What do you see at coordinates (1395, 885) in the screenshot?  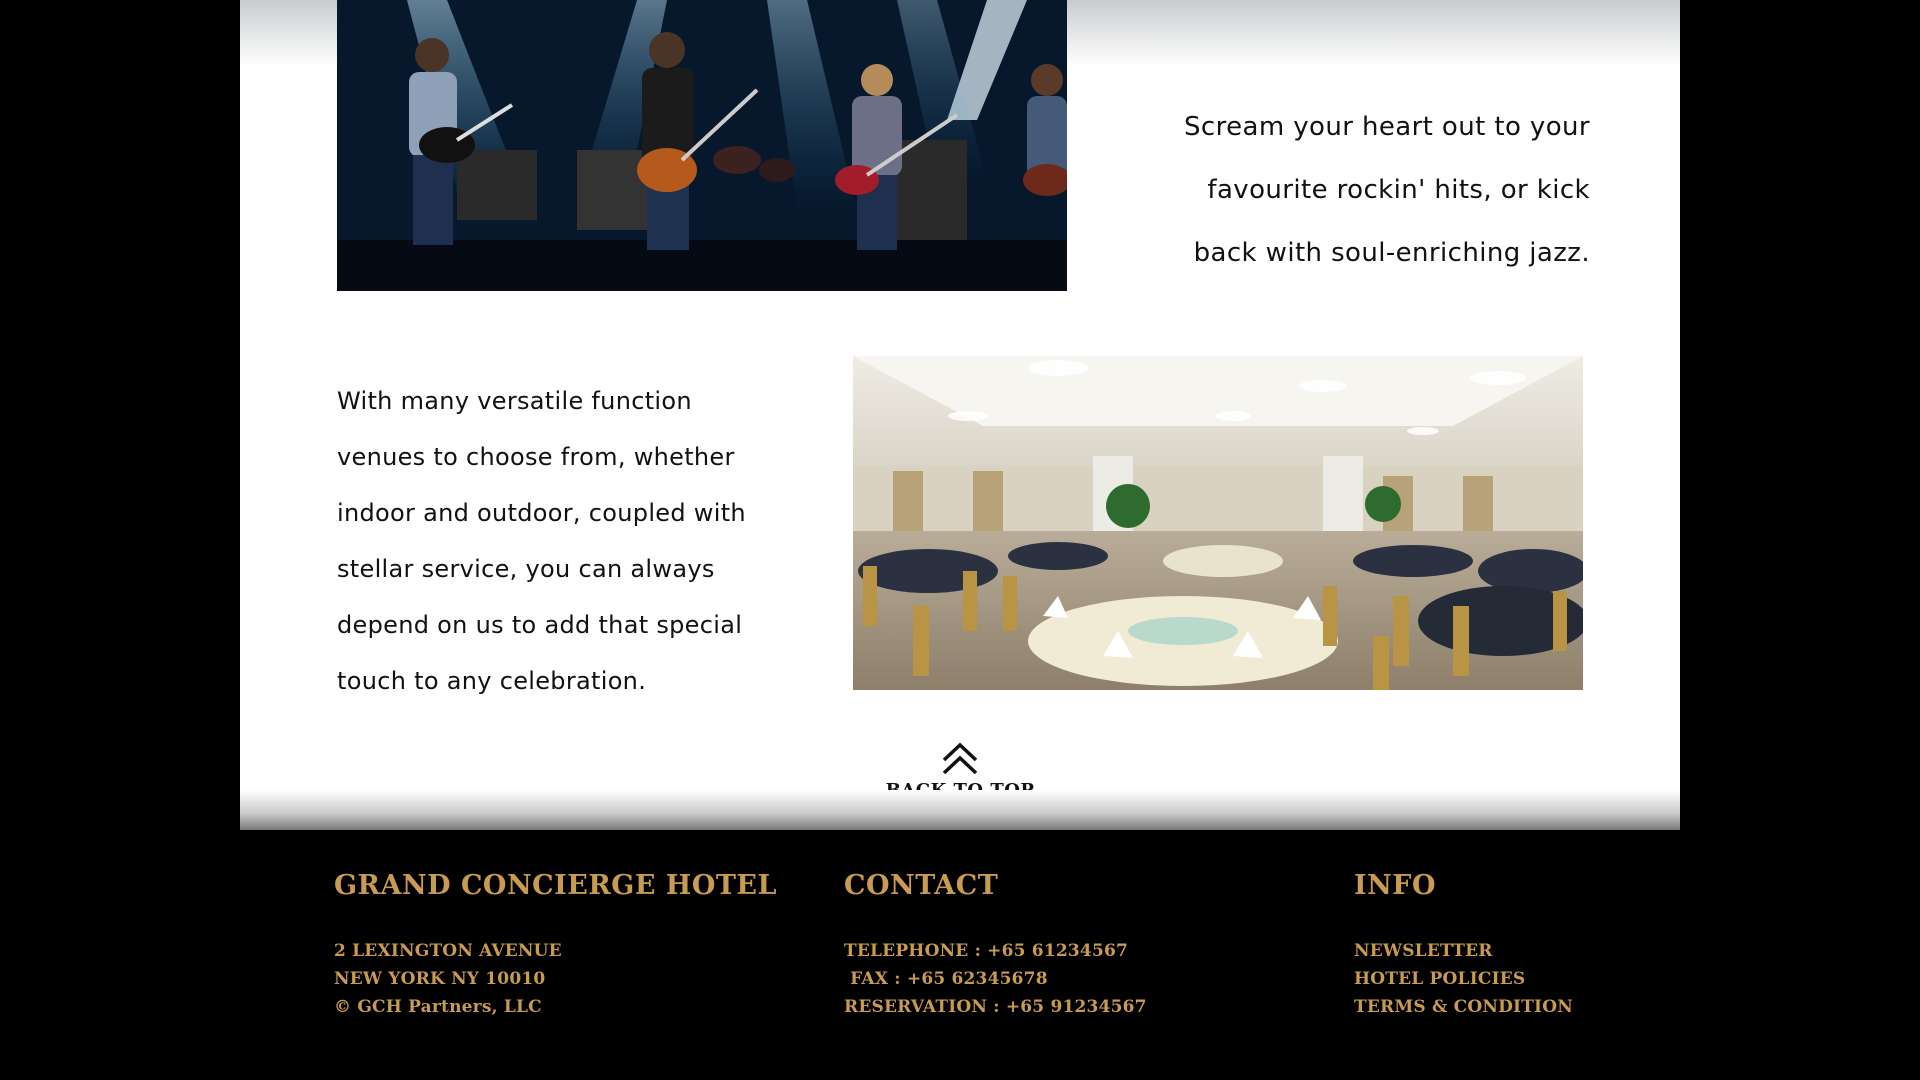 I see `footer-info-title: INFO` at bounding box center [1395, 885].